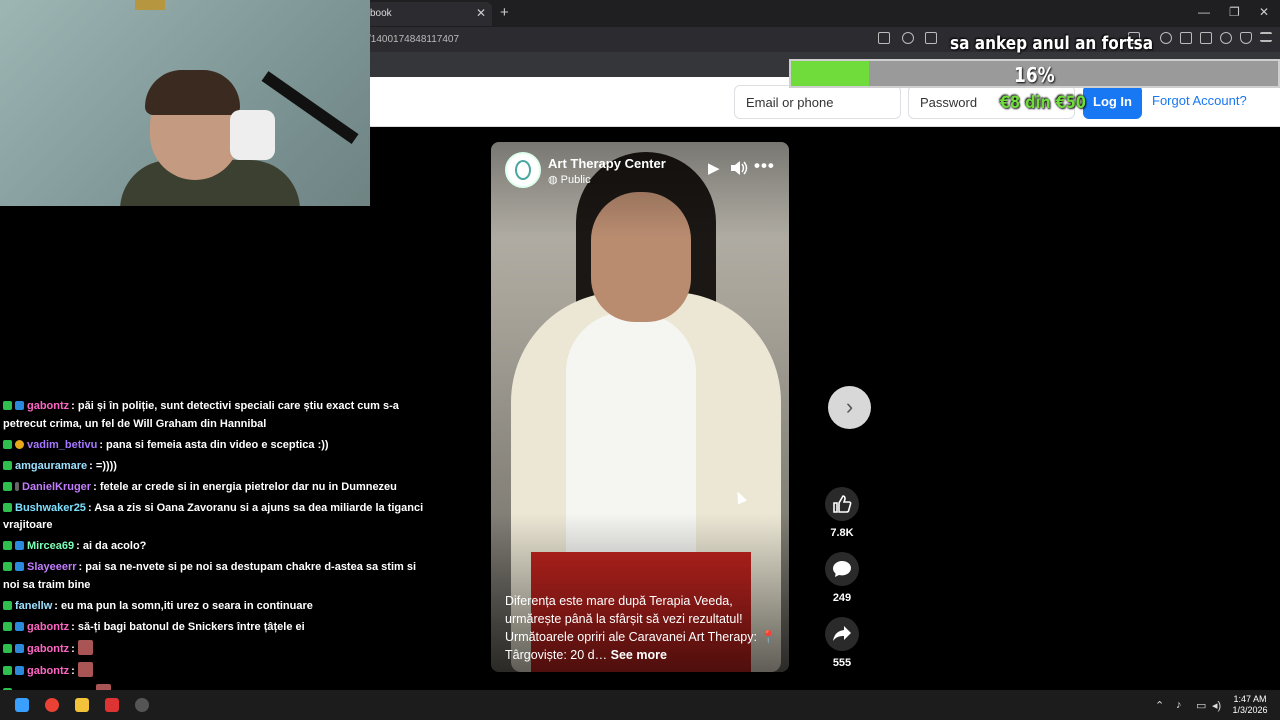  Describe the element at coordinates (1112, 102) in the screenshot. I see `login-button: Log In` at that location.